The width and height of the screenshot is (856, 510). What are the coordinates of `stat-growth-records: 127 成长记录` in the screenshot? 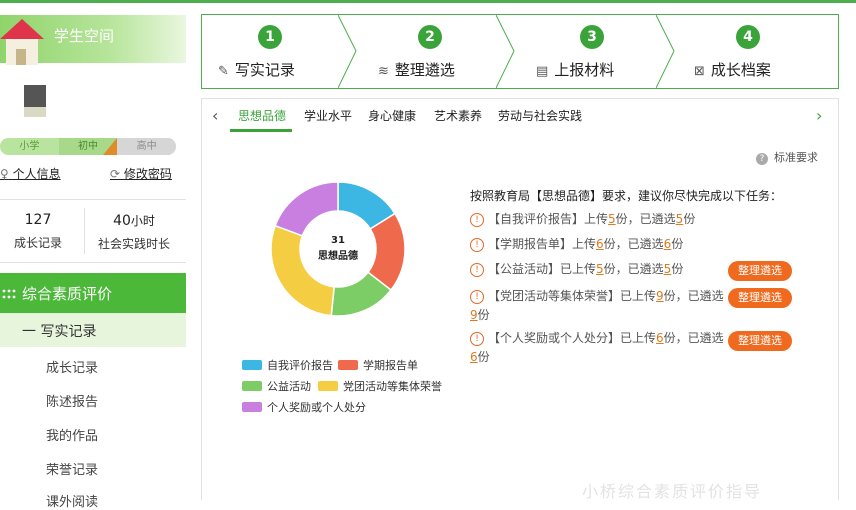 It's located at (42, 231).